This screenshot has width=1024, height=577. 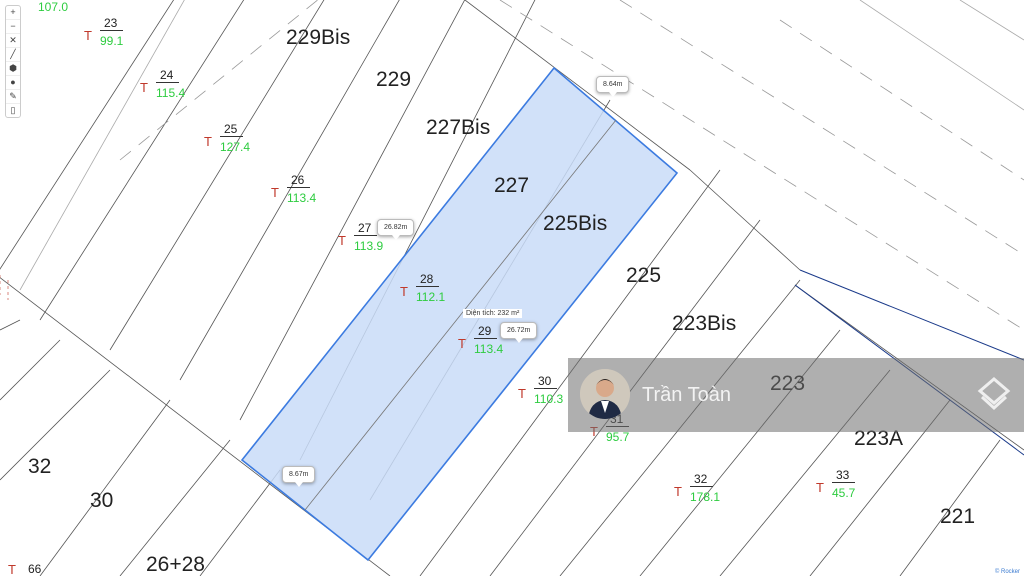 What do you see at coordinates (428, 279) in the screenshot?
I see `parcel-number: 28` at bounding box center [428, 279].